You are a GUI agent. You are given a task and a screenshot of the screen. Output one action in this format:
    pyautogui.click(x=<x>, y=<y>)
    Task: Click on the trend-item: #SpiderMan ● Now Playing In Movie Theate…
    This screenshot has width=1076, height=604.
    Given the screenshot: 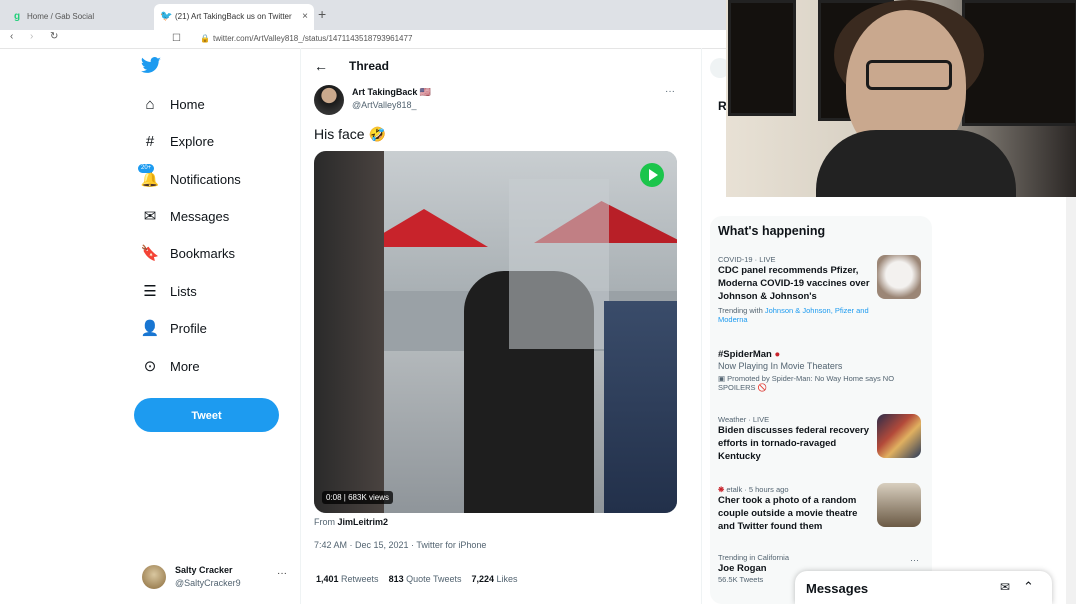 What is the action you would take?
    pyautogui.click(x=823, y=370)
    